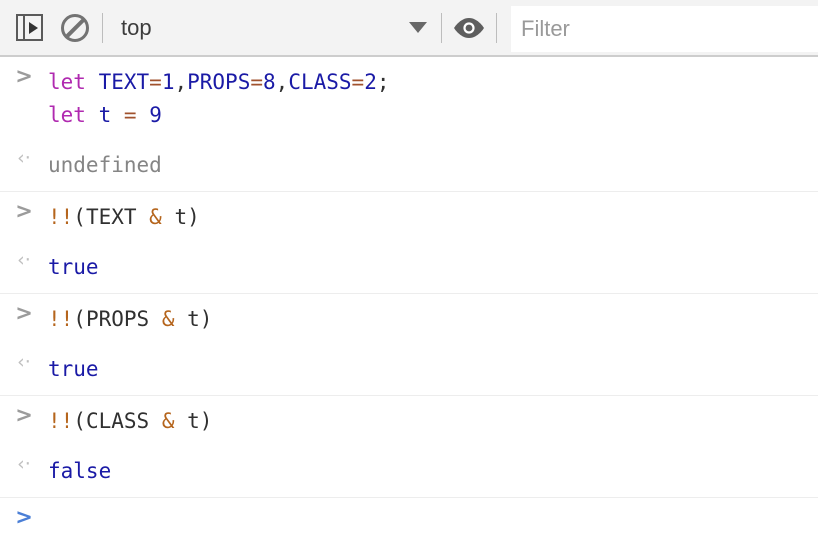  What do you see at coordinates (24, 516) in the screenshot?
I see `prompt-arrow-icon: >` at bounding box center [24, 516].